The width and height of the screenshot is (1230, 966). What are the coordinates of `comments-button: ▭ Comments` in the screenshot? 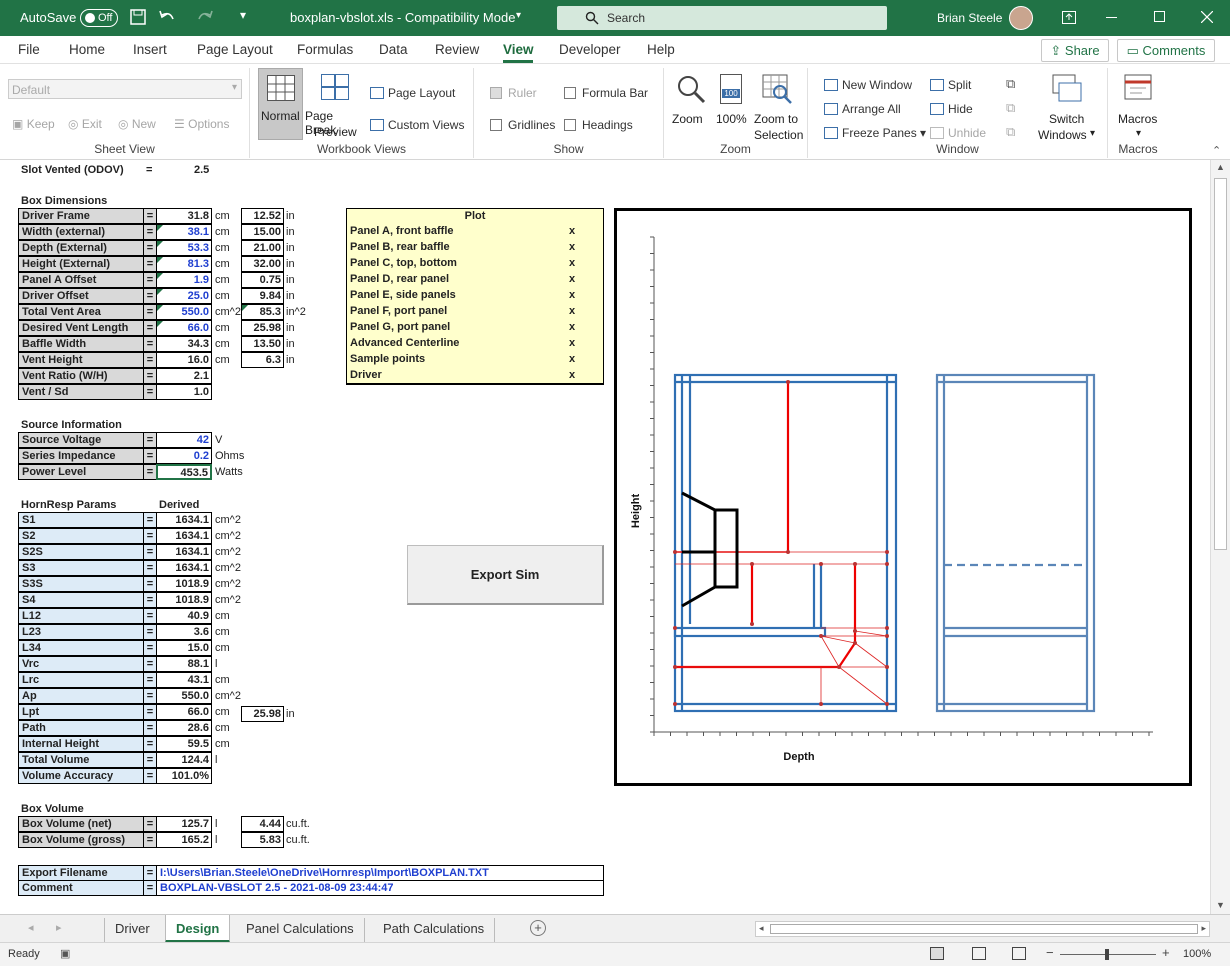 It's located at (1166, 50).